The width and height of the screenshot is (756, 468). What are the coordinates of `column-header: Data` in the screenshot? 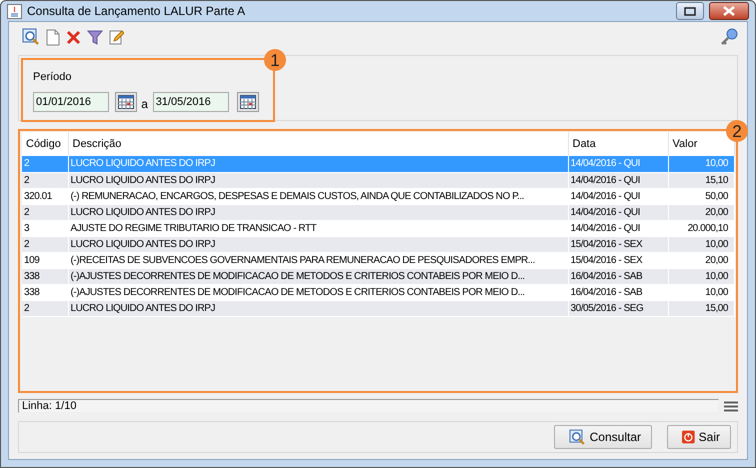 It's located at (618, 144).